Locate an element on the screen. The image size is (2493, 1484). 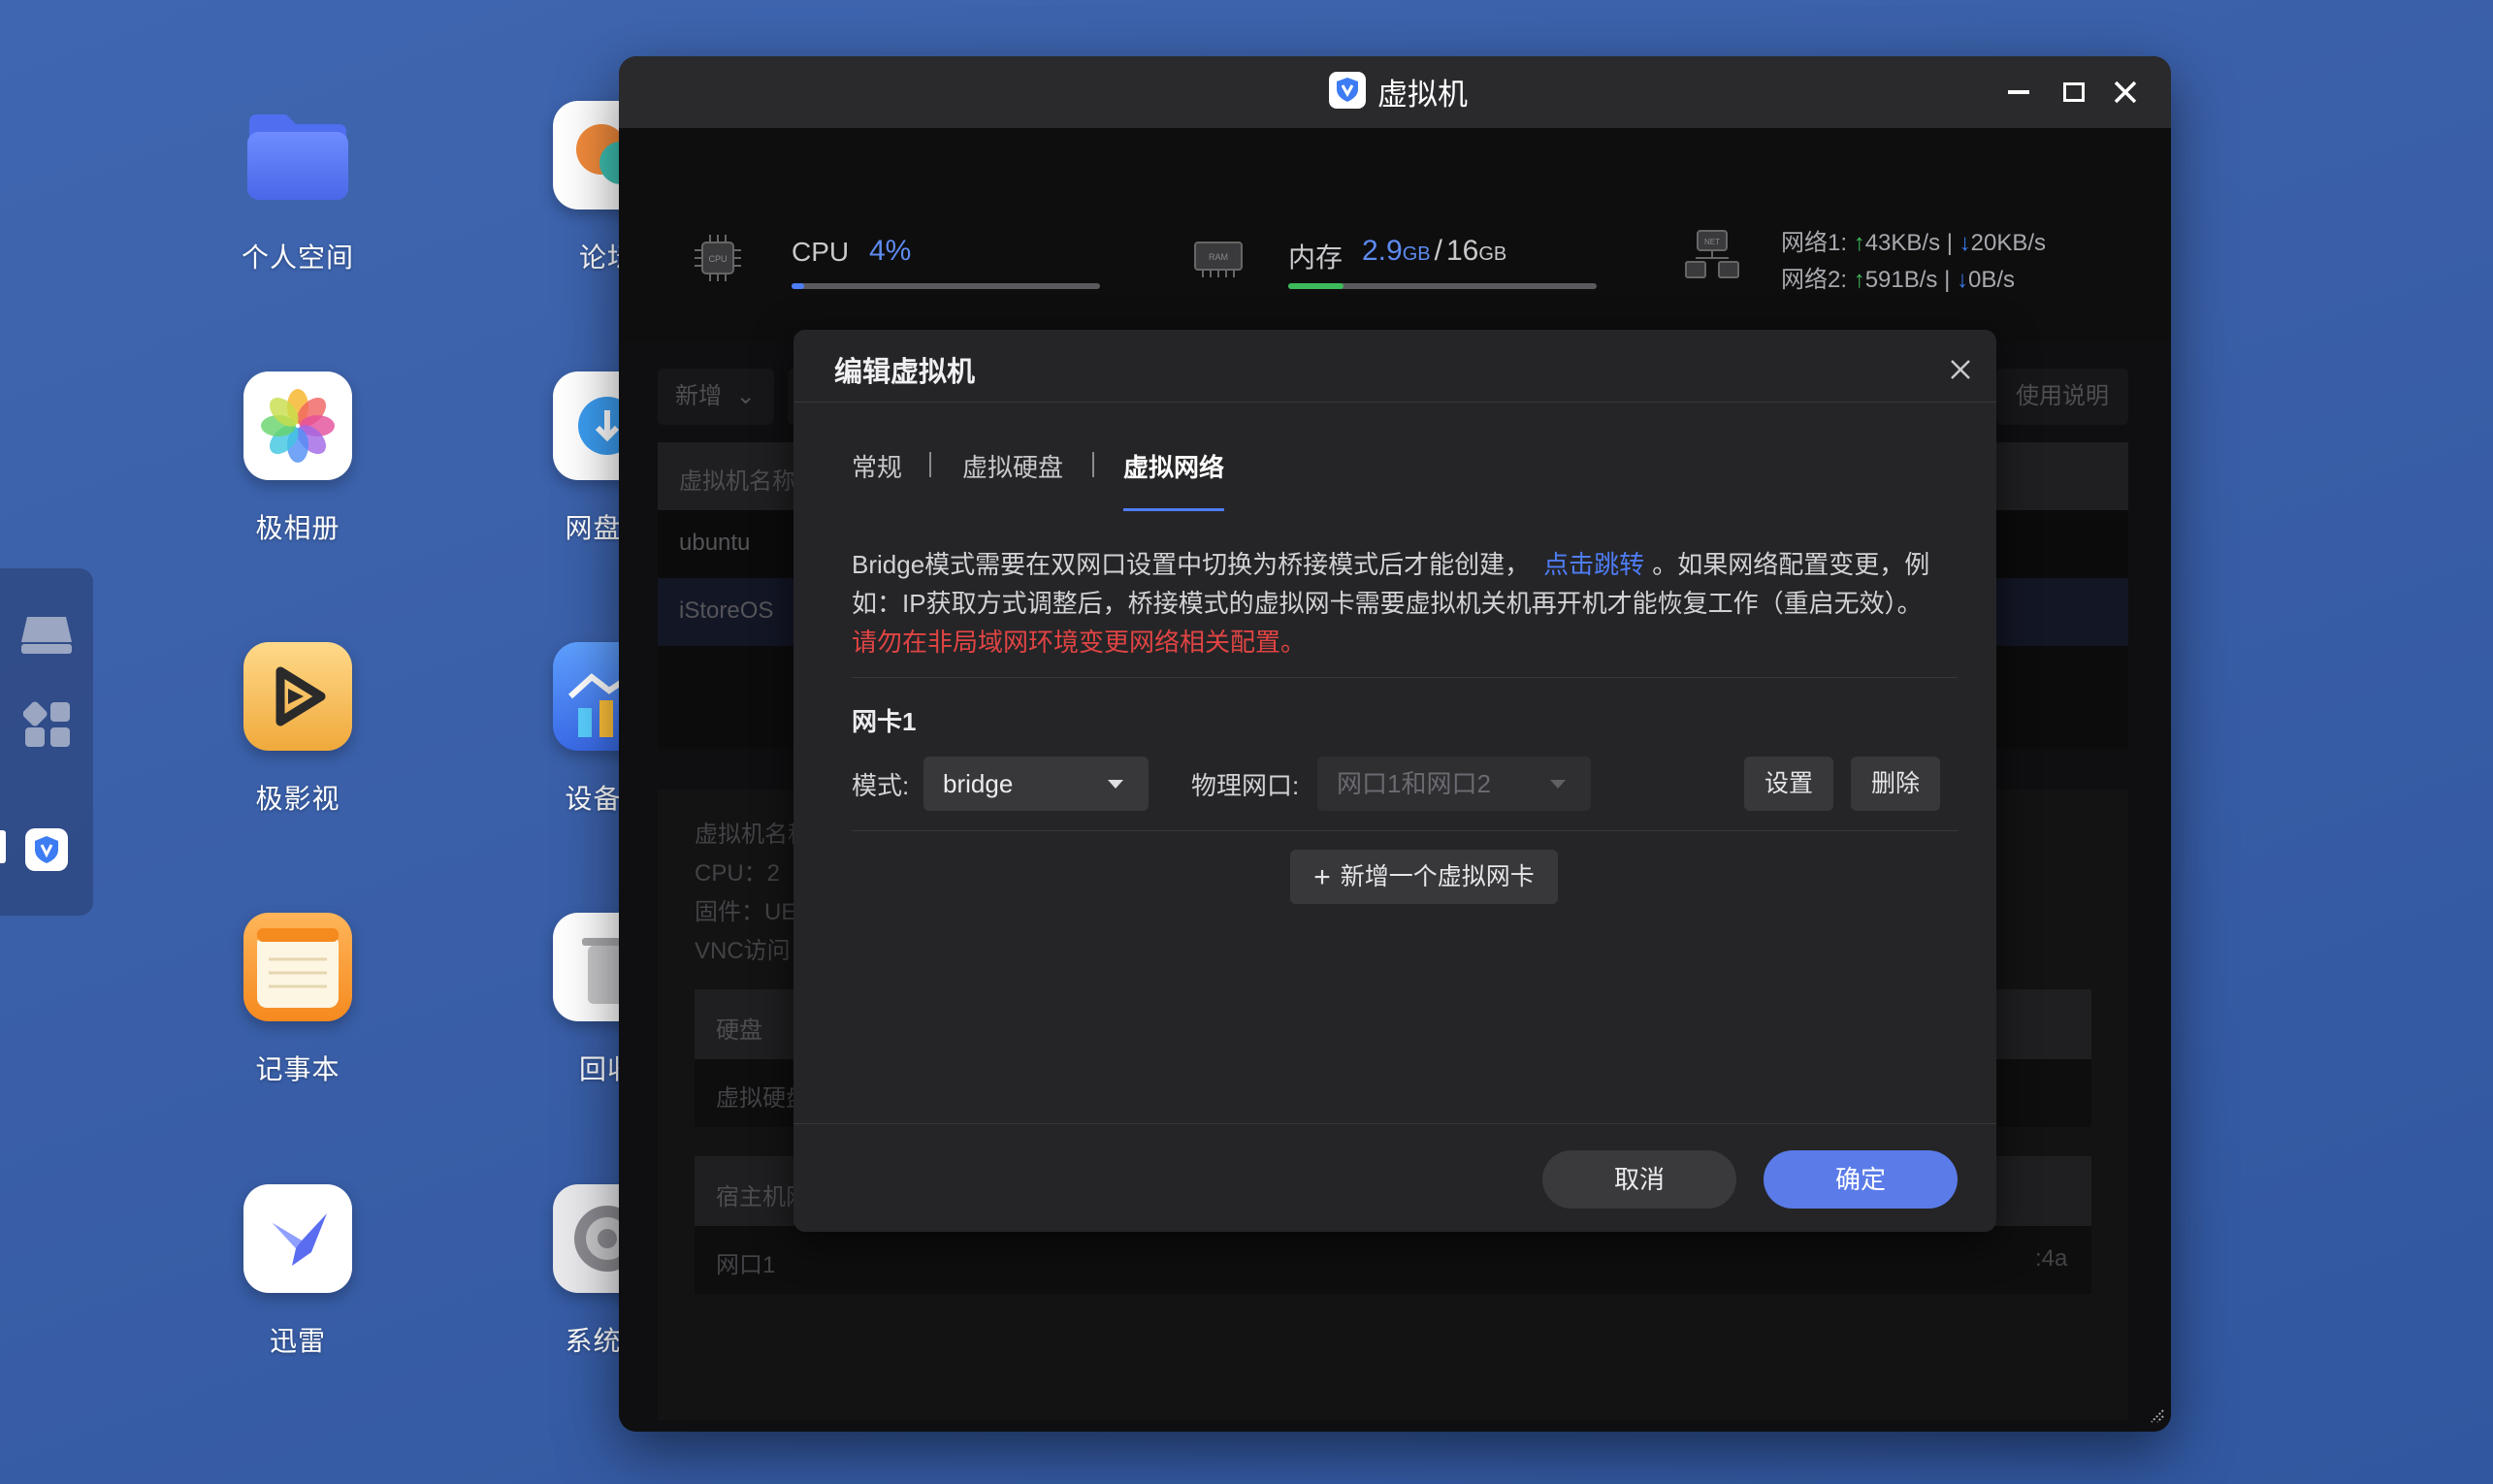
thunder-bird-icon is located at coordinates (298, 1238).